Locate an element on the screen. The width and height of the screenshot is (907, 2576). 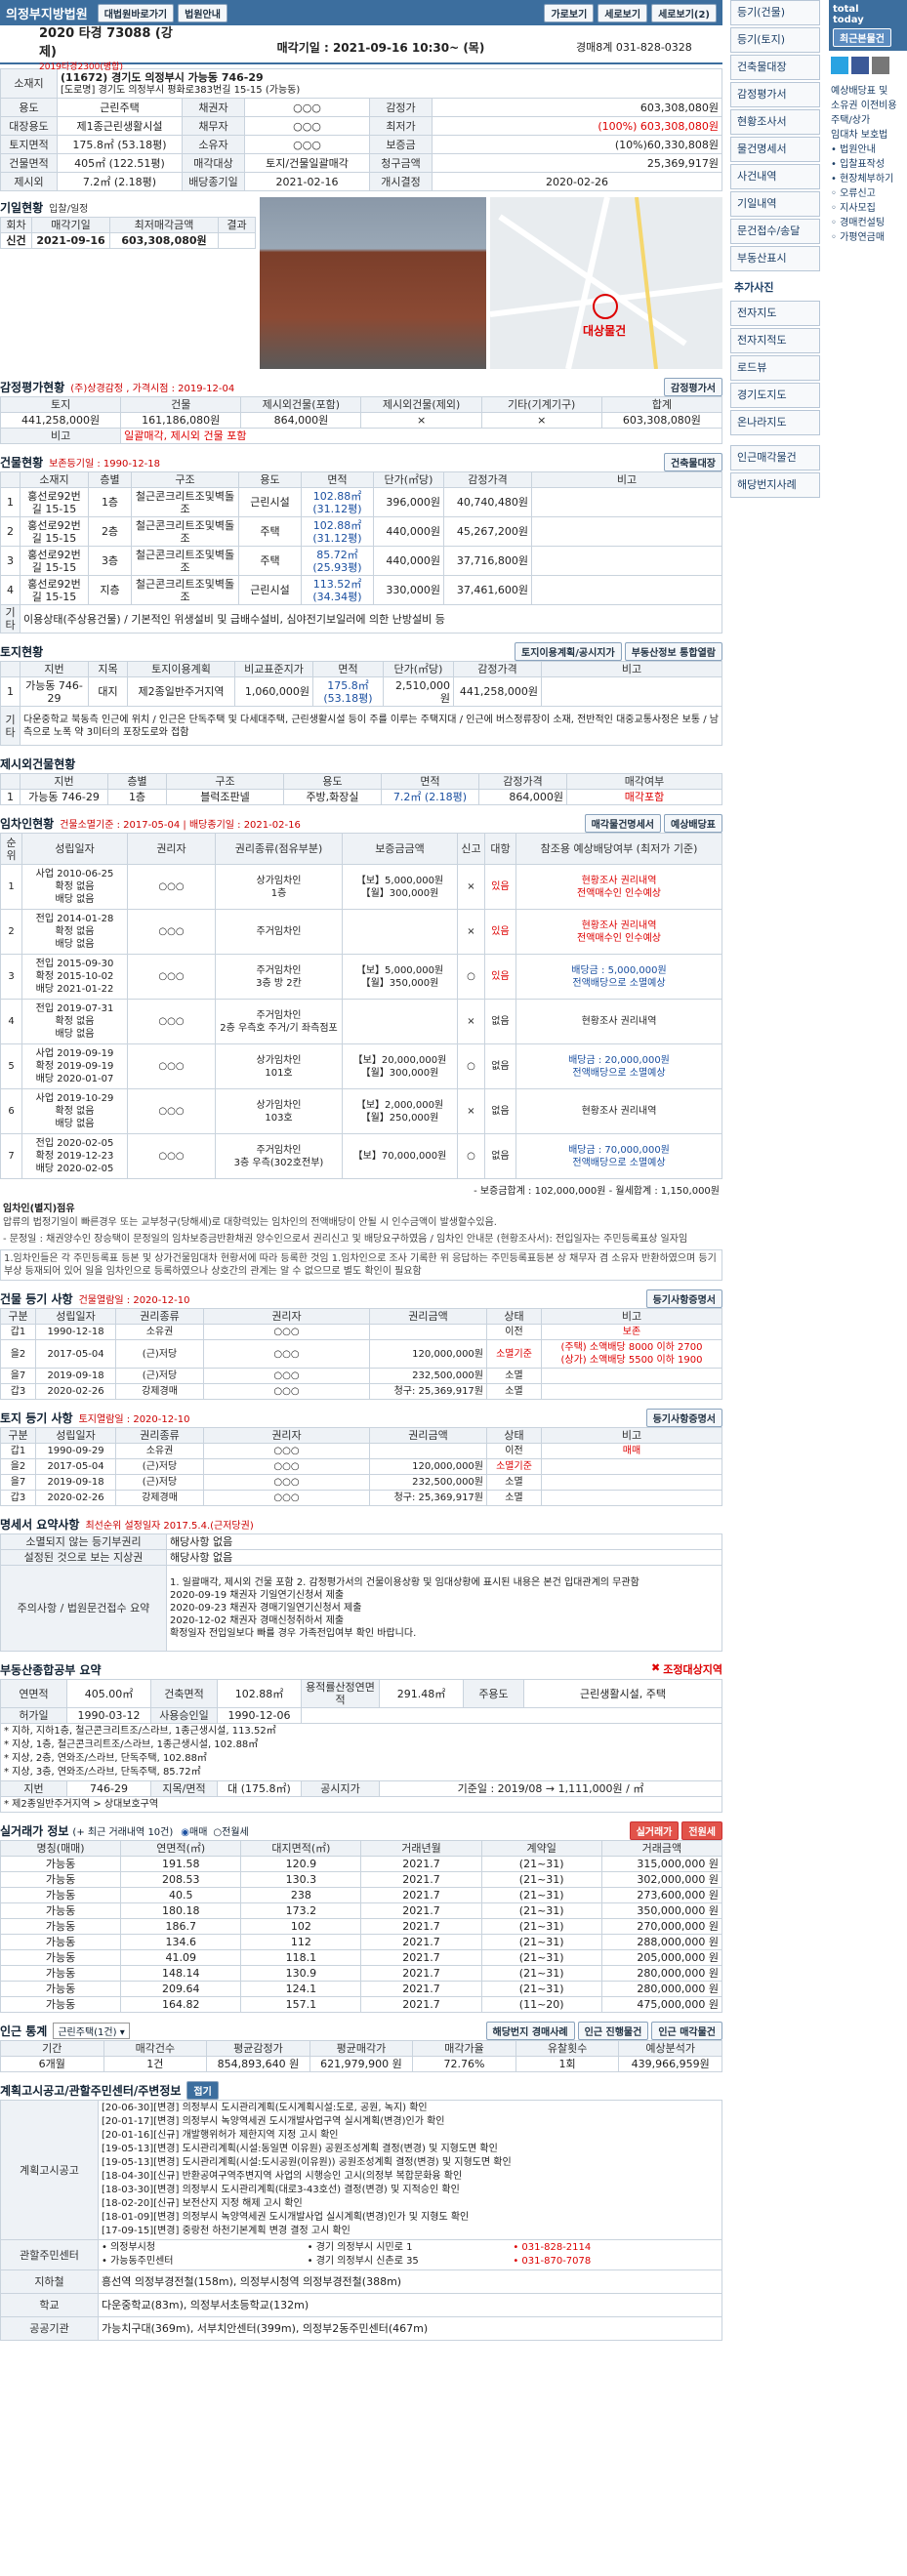
side-menu-item: 온나라지도 is located at coordinates (775, 422).